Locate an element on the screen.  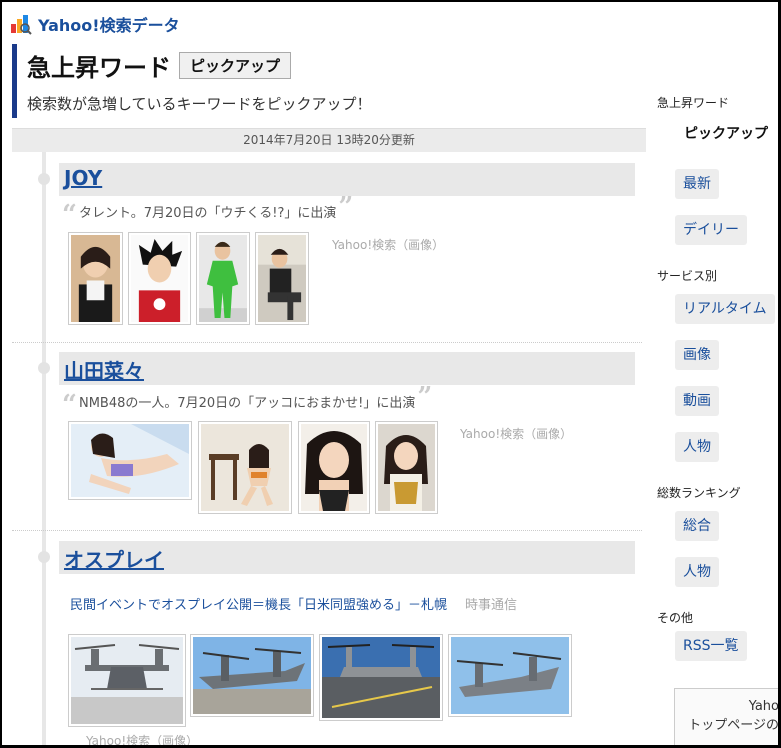
sidebar-item-realtime: リアルタイム is located at coordinates (725, 309).